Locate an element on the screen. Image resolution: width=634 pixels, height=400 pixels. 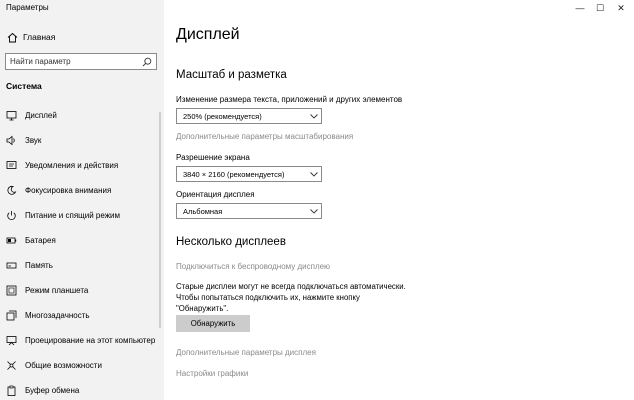
home-label: Главная is located at coordinates (39, 37).